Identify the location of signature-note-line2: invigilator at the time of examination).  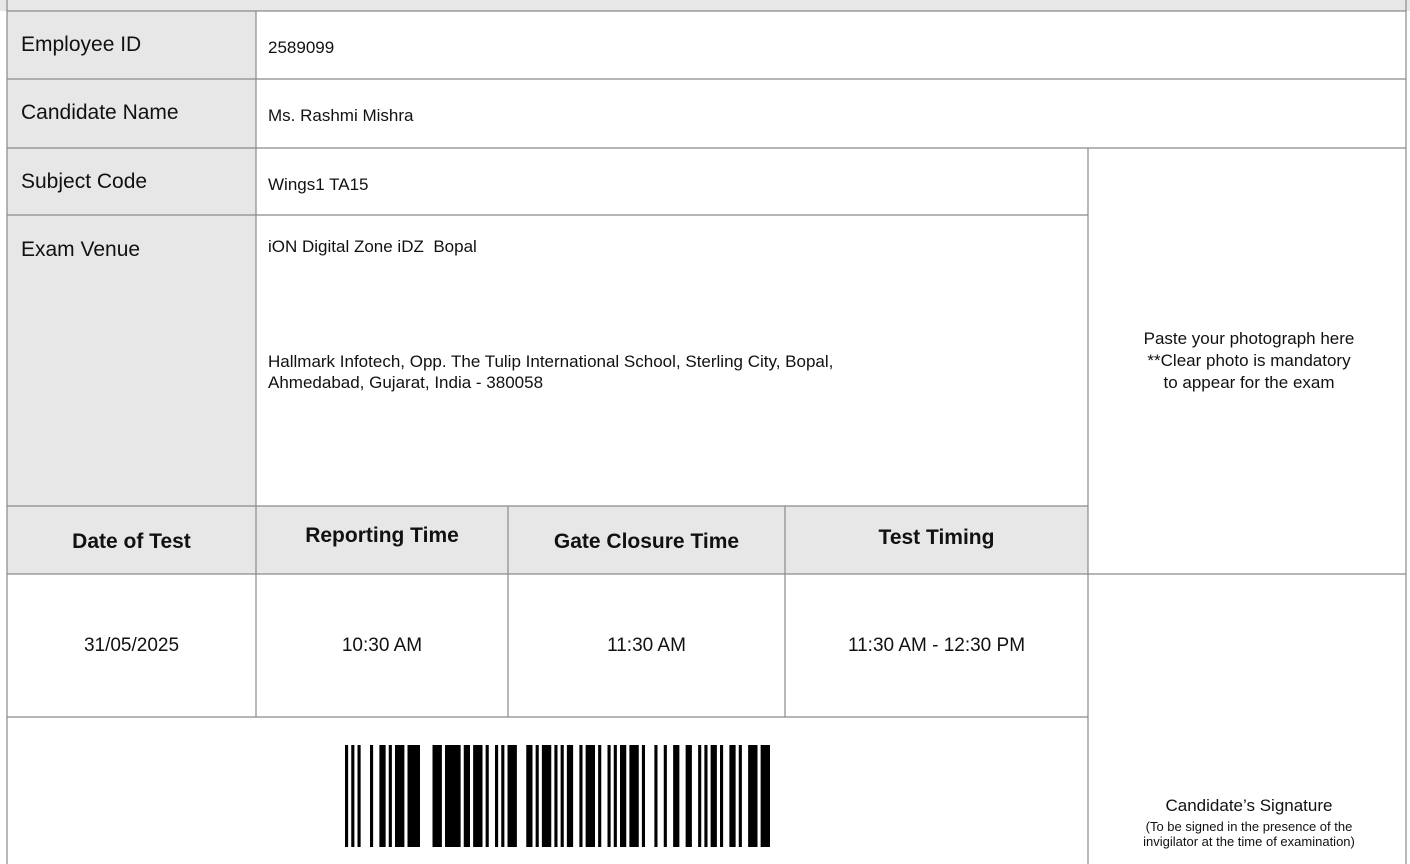
(1249, 841).